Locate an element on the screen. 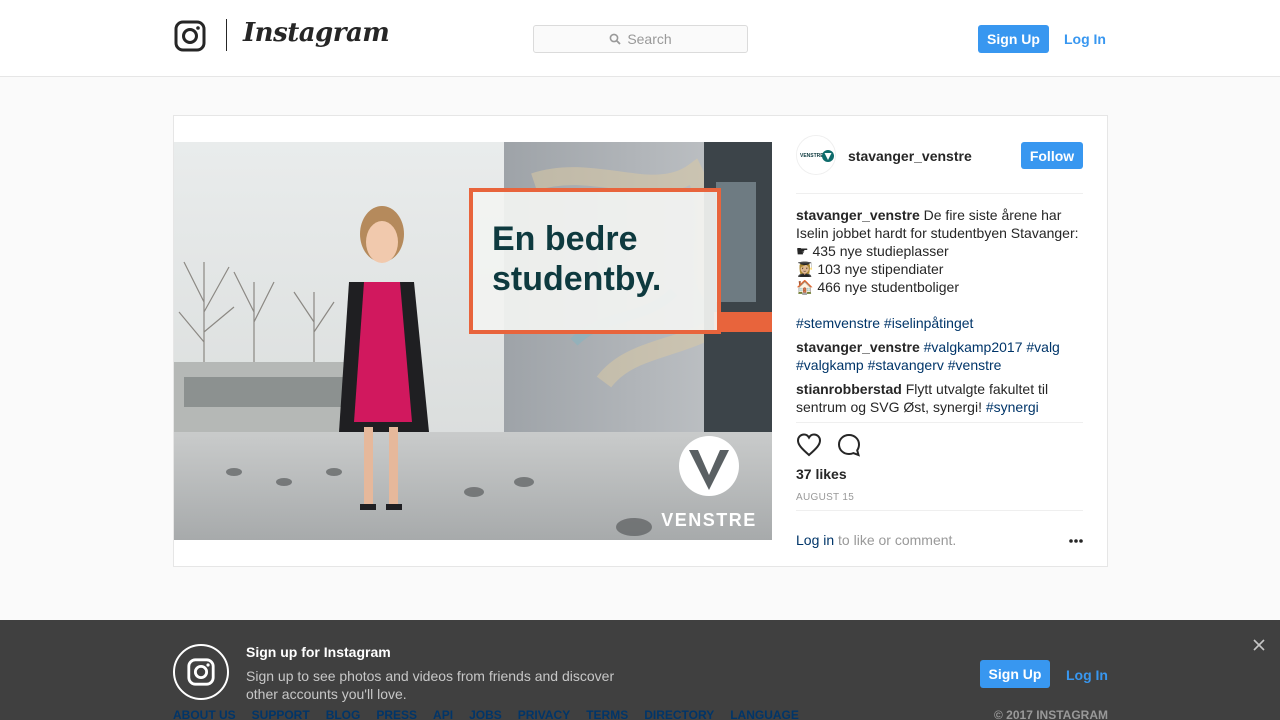 The image size is (1280, 720). footer-link: JOBS is located at coordinates (485, 714).